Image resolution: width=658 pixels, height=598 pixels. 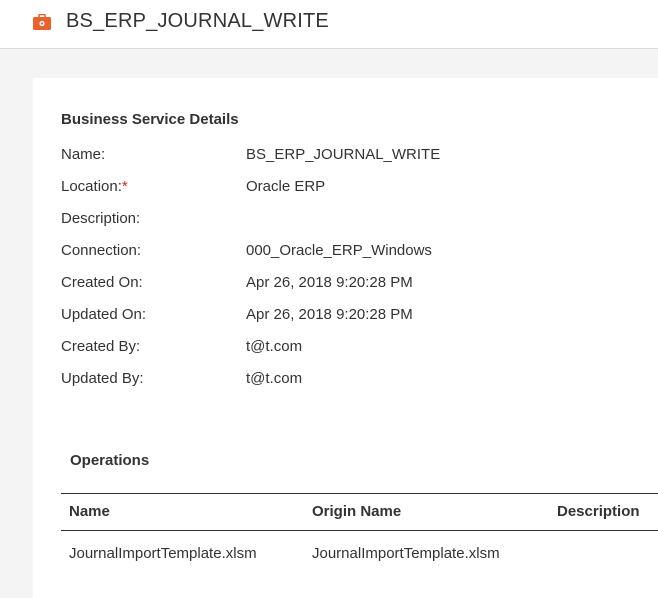 I want to click on page-title: BS_ERP_JOURNAL_WRITE, so click(x=197, y=21).